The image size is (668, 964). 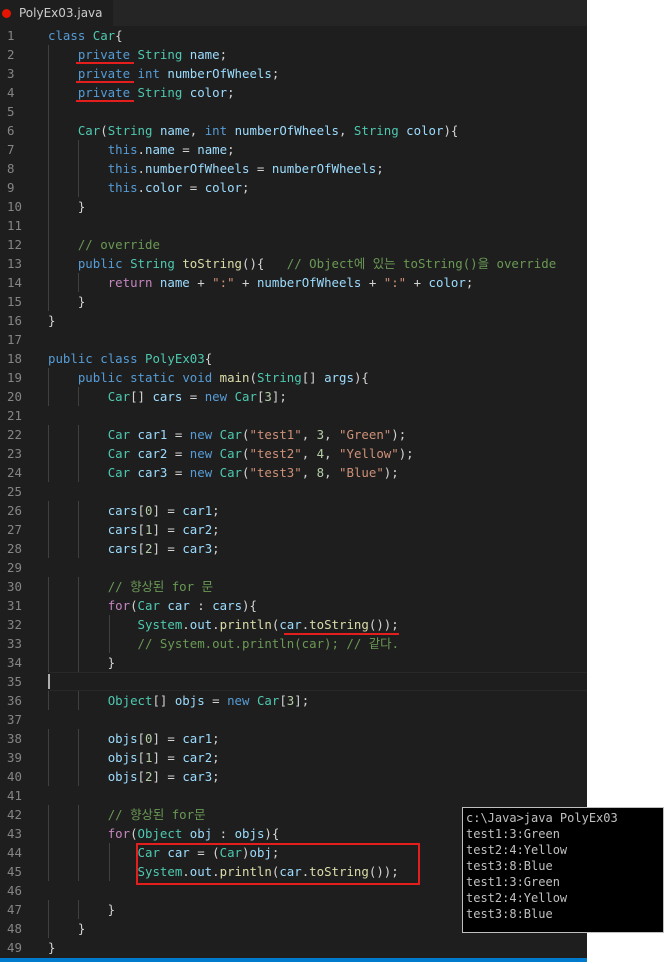 I want to click on console-line: test2:4:Yellow, so click(x=517, y=898).